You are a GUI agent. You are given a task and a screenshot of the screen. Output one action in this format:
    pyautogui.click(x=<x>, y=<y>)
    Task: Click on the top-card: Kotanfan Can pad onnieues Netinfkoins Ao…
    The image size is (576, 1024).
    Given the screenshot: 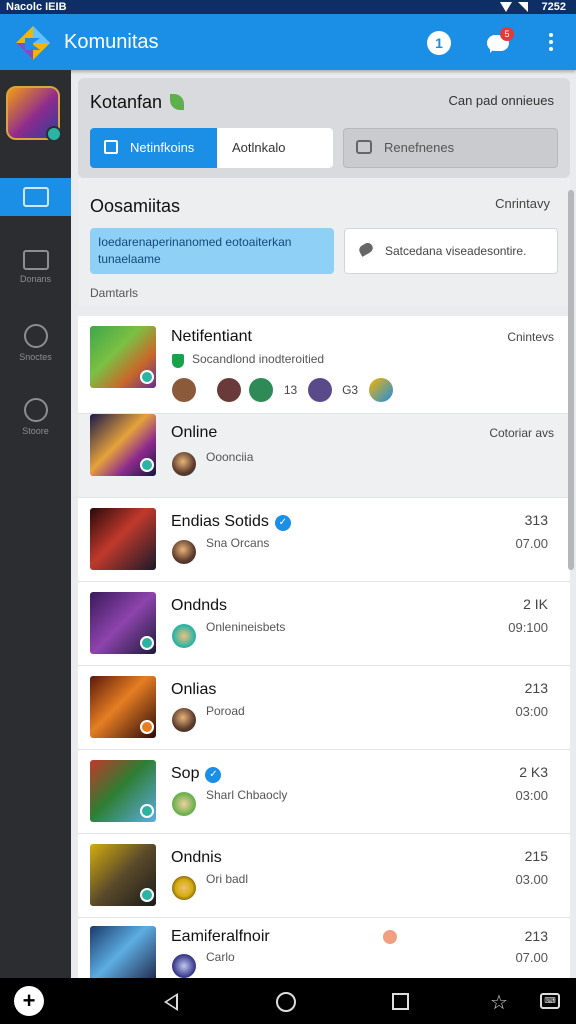 What is the action you would take?
    pyautogui.click(x=324, y=128)
    